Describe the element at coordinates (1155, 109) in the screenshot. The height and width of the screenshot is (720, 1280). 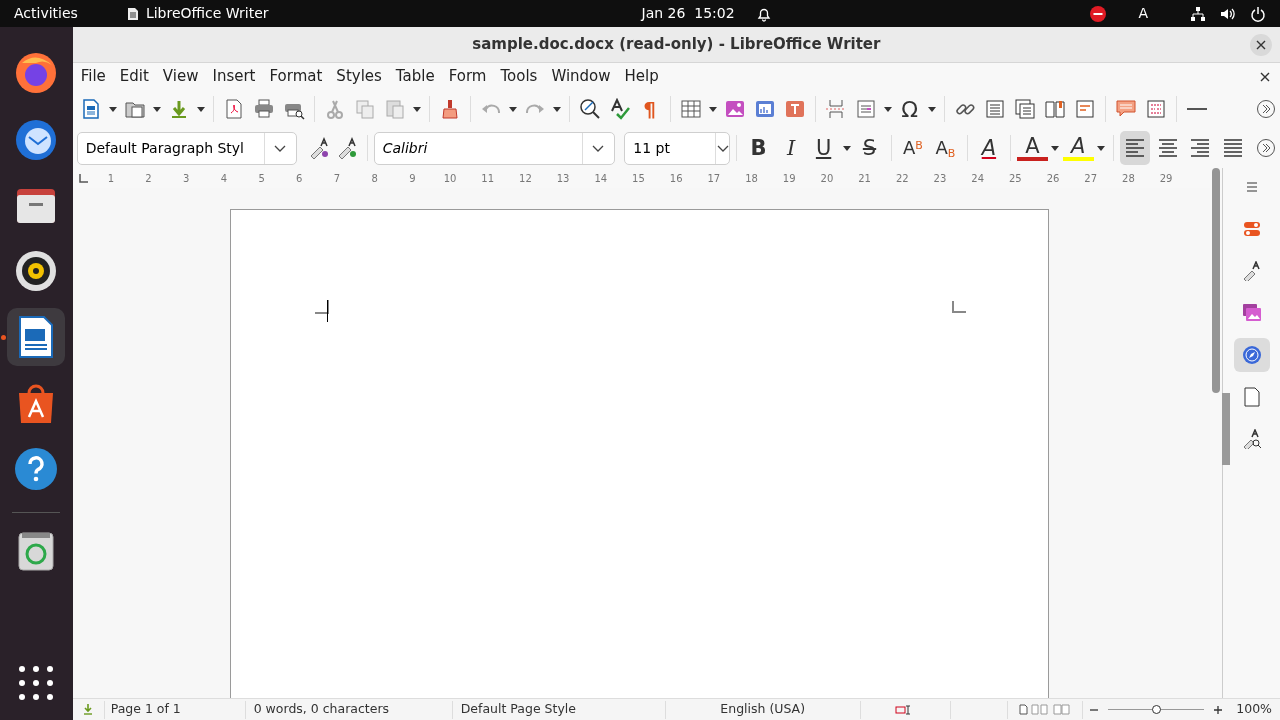
I see `track-changes-icon` at that location.